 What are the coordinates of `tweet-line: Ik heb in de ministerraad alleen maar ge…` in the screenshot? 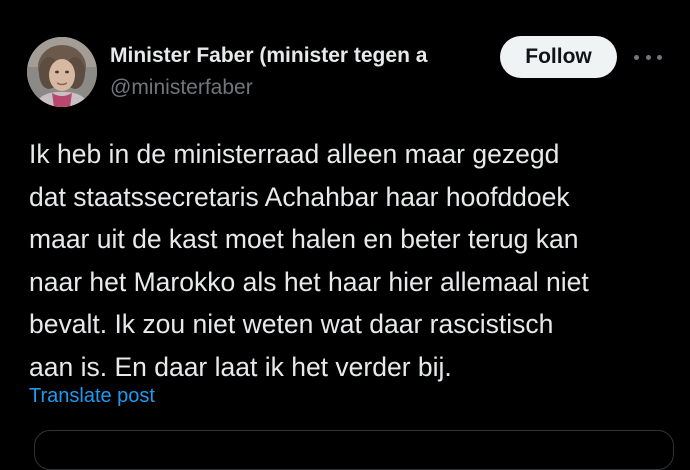 It's located at (294, 154).